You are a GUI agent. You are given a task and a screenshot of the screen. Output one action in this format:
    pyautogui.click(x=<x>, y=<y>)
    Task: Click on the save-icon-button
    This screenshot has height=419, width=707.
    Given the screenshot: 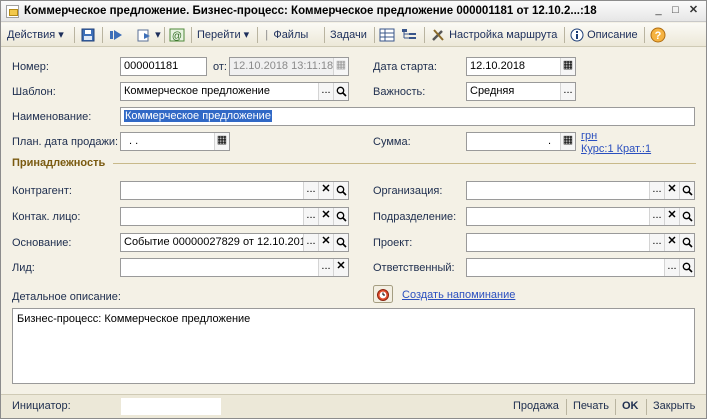 What is the action you would take?
    pyautogui.click(x=88, y=35)
    